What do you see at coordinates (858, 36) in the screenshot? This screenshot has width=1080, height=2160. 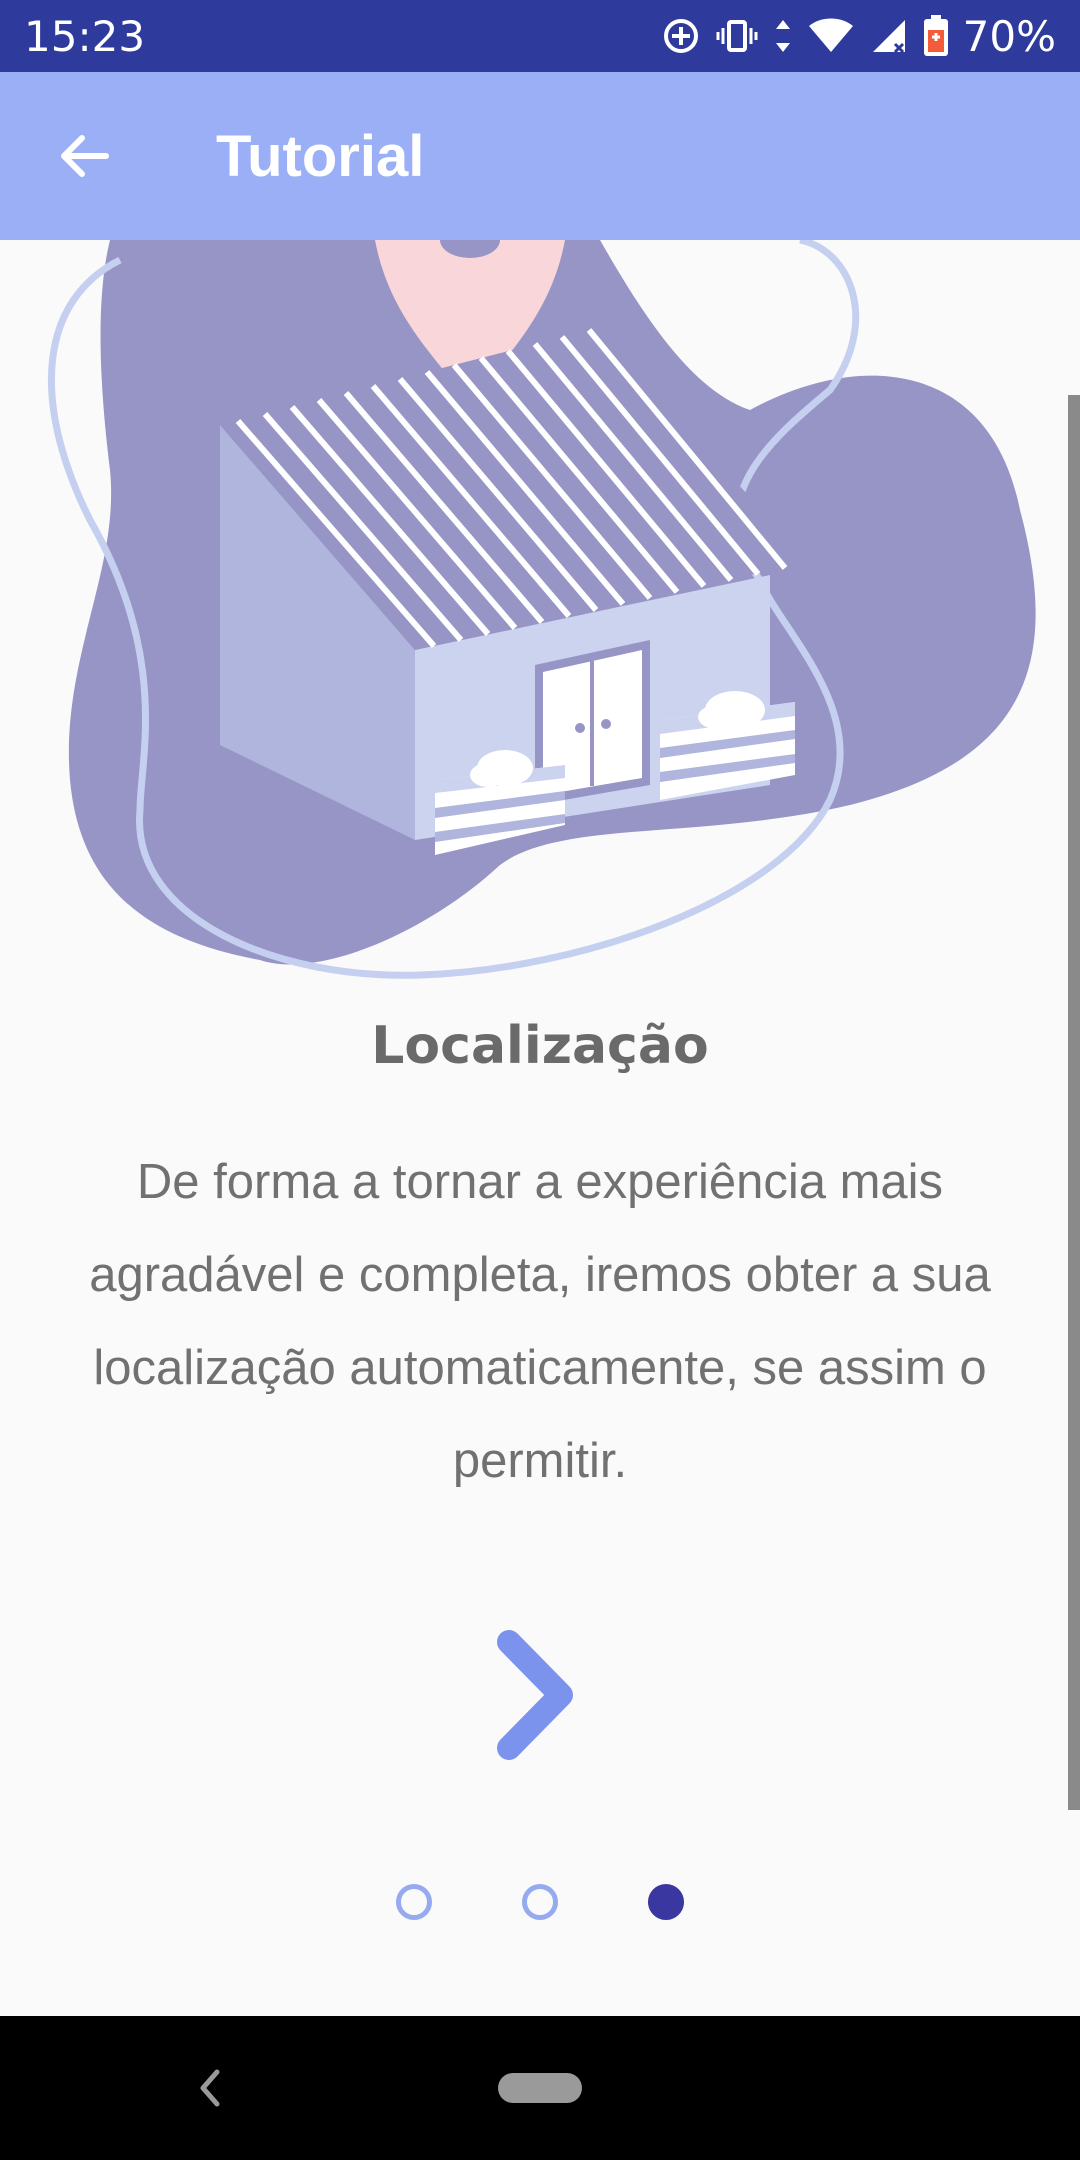 I see `status-icons: 70%` at bounding box center [858, 36].